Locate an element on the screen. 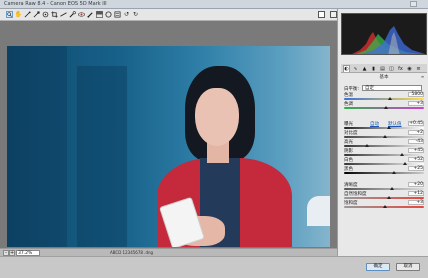  rotate-cw-icon: ↻ is located at coordinates (135, 14).